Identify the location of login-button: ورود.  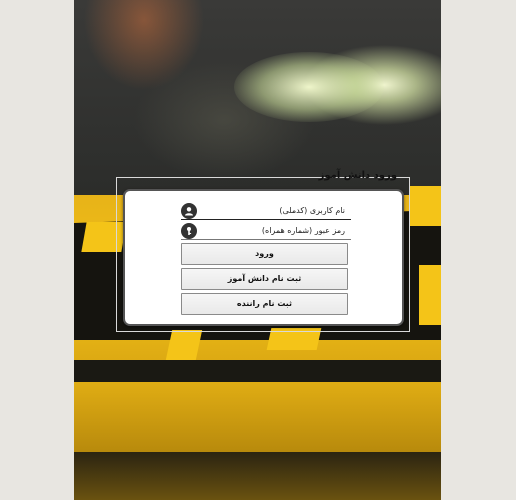
(264, 254).